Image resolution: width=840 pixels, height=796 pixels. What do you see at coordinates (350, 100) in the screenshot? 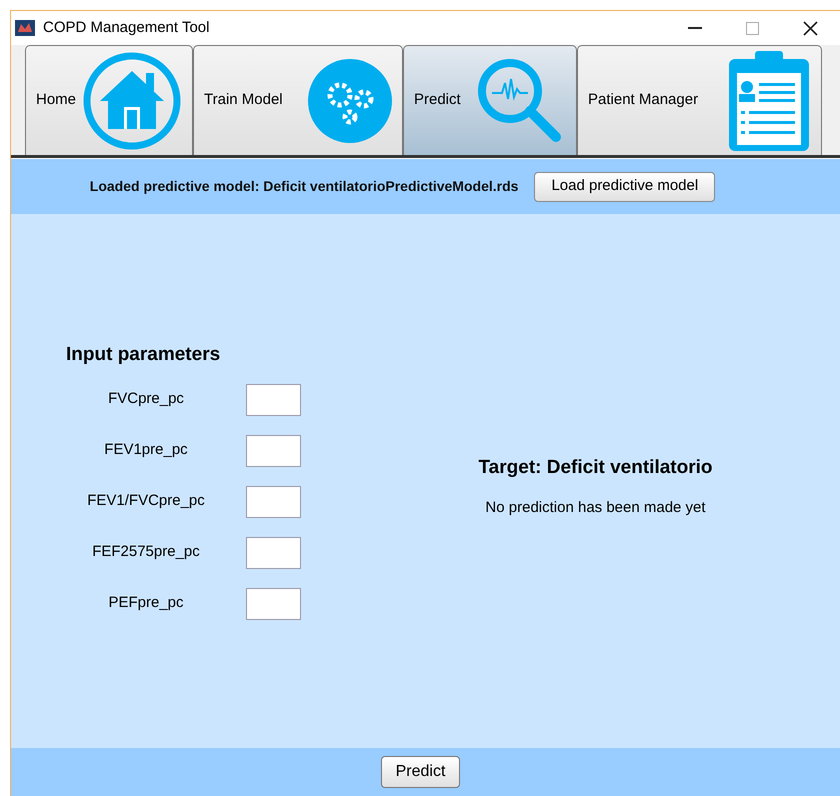
I see `gears-icon` at bounding box center [350, 100].